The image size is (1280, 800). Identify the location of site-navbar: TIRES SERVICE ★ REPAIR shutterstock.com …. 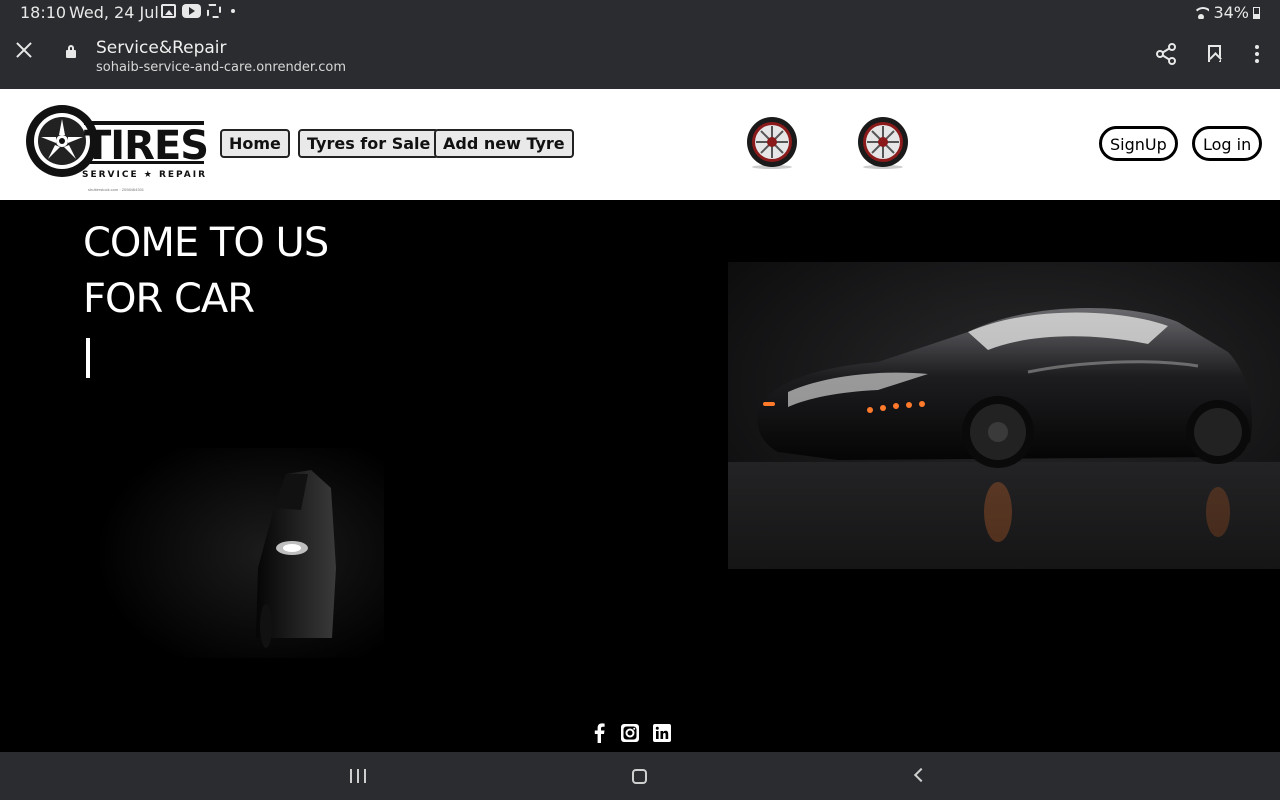
(640, 144).